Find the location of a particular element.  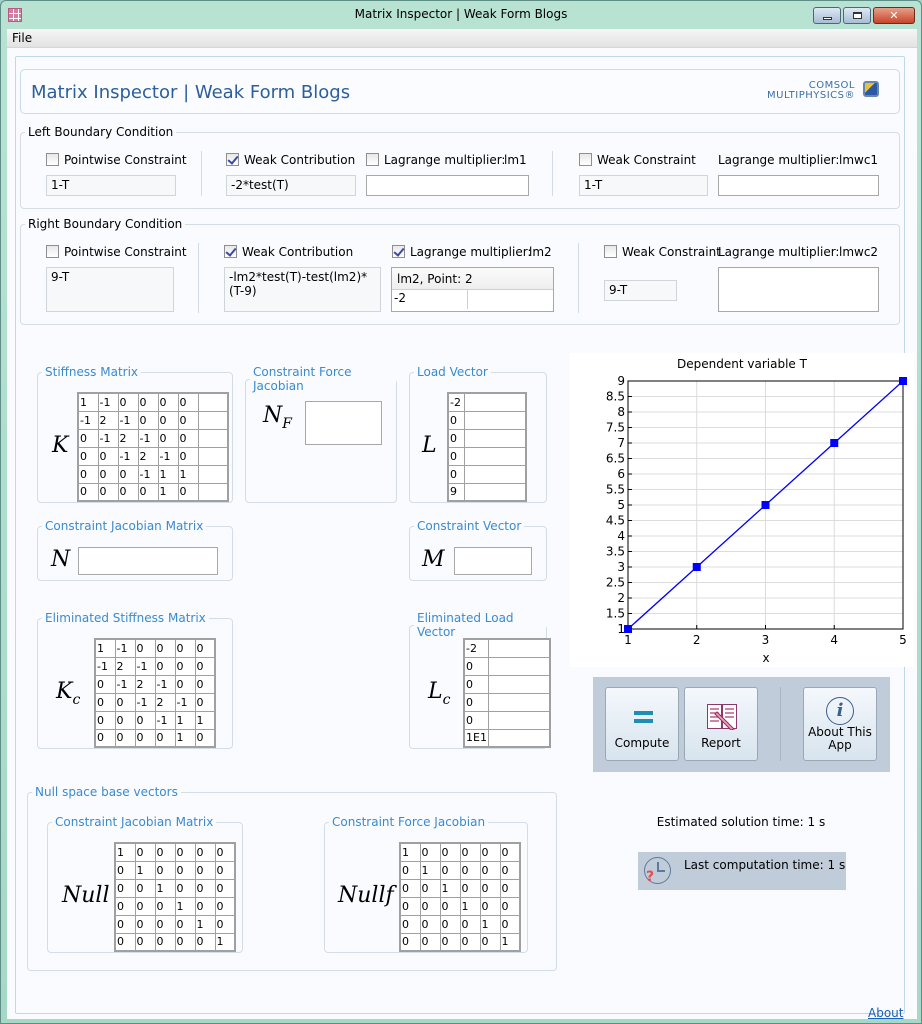

maximize-button is located at coordinates (857, 15).